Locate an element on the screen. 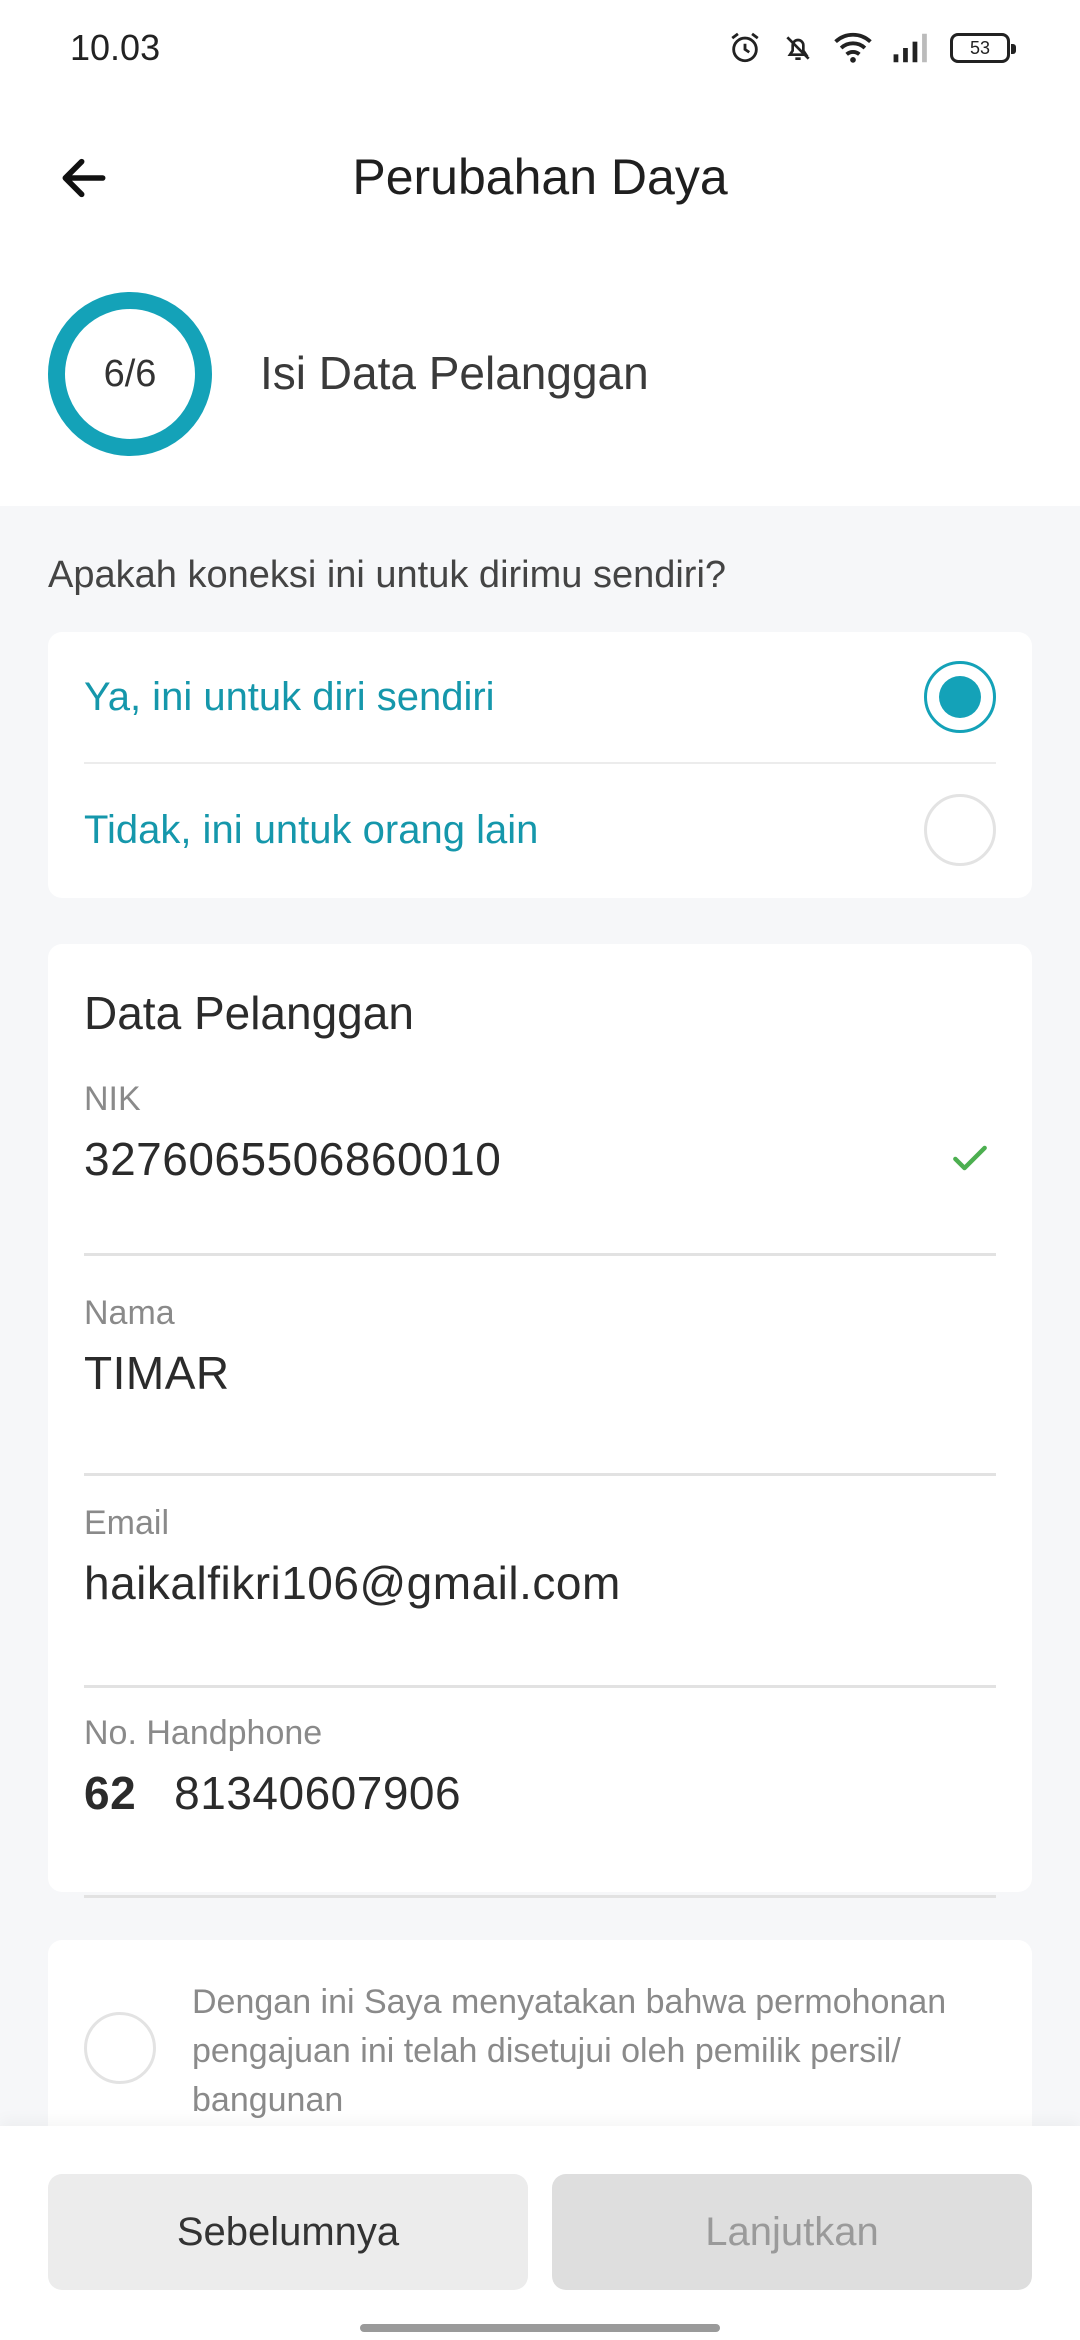  battery-icon: 53 is located at coordinates (983, 48).